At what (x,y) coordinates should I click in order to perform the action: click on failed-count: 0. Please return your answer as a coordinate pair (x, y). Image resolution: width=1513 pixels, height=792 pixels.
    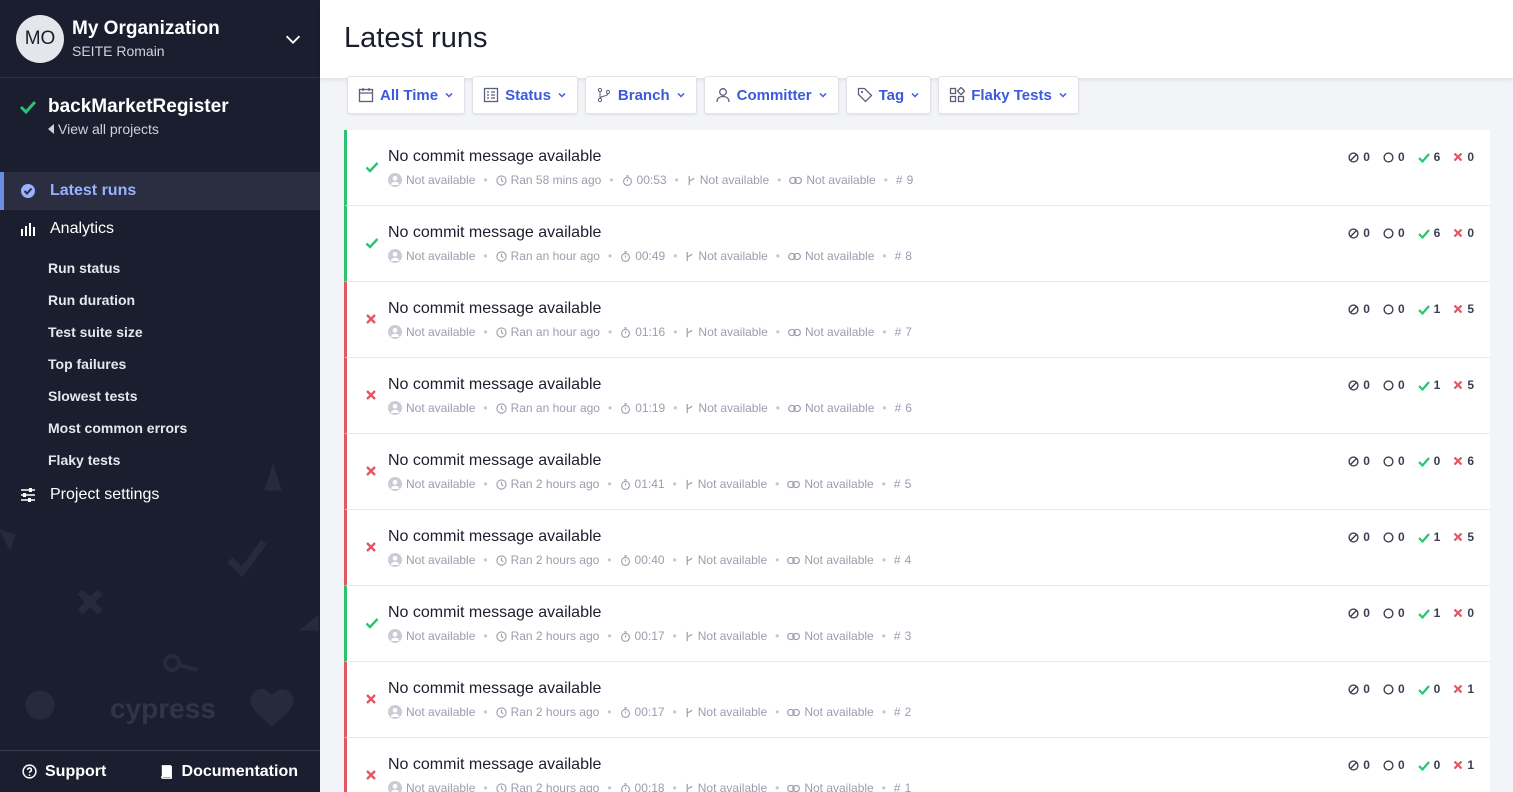
    Looking at the image, I should click on (1463, 233).